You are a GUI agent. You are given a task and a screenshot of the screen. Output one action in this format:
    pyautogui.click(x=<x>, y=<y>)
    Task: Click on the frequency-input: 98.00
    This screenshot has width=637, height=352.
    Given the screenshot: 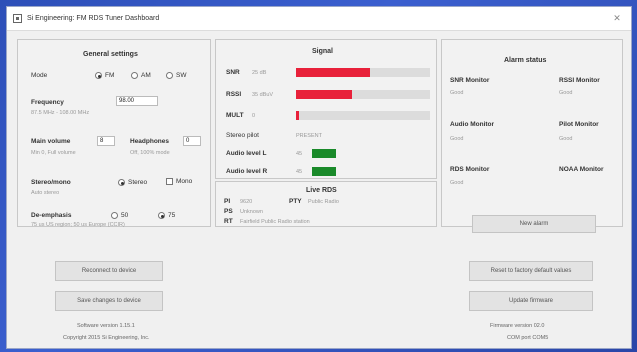 What is the action you would take?
    pyautogui.click(x=137, y=101)
    